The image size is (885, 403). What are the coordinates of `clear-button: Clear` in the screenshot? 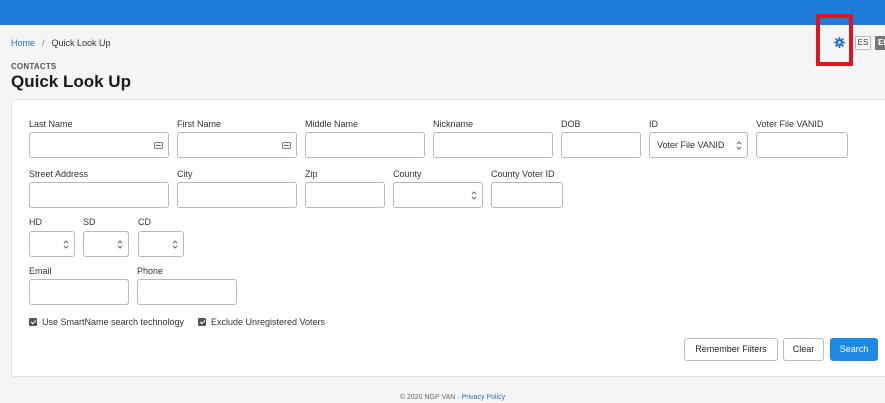 It's located at (803, 349).